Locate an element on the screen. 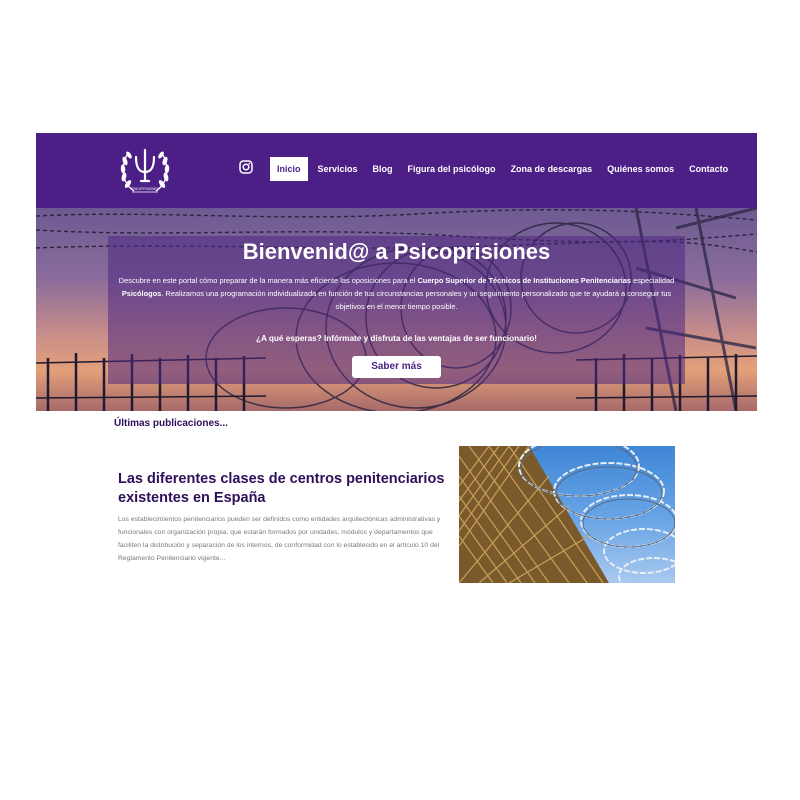  svg-text: PSICOPRISIONES is located at coordinates (144, 189).